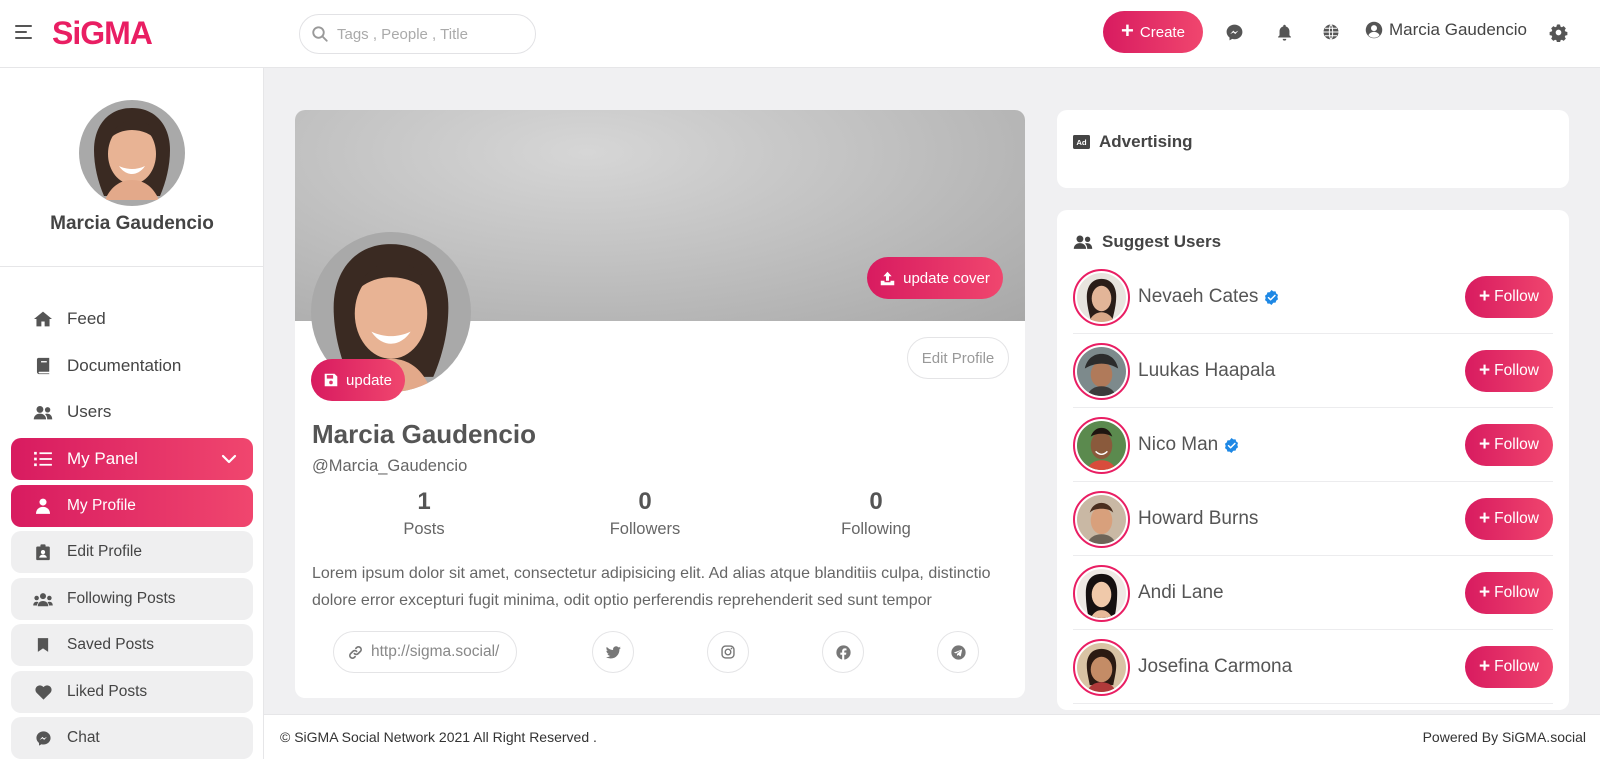  Describe the element at coordinates (132, 738) in the screenshot. I see `sidebar-item-chat: Chat` at that location.